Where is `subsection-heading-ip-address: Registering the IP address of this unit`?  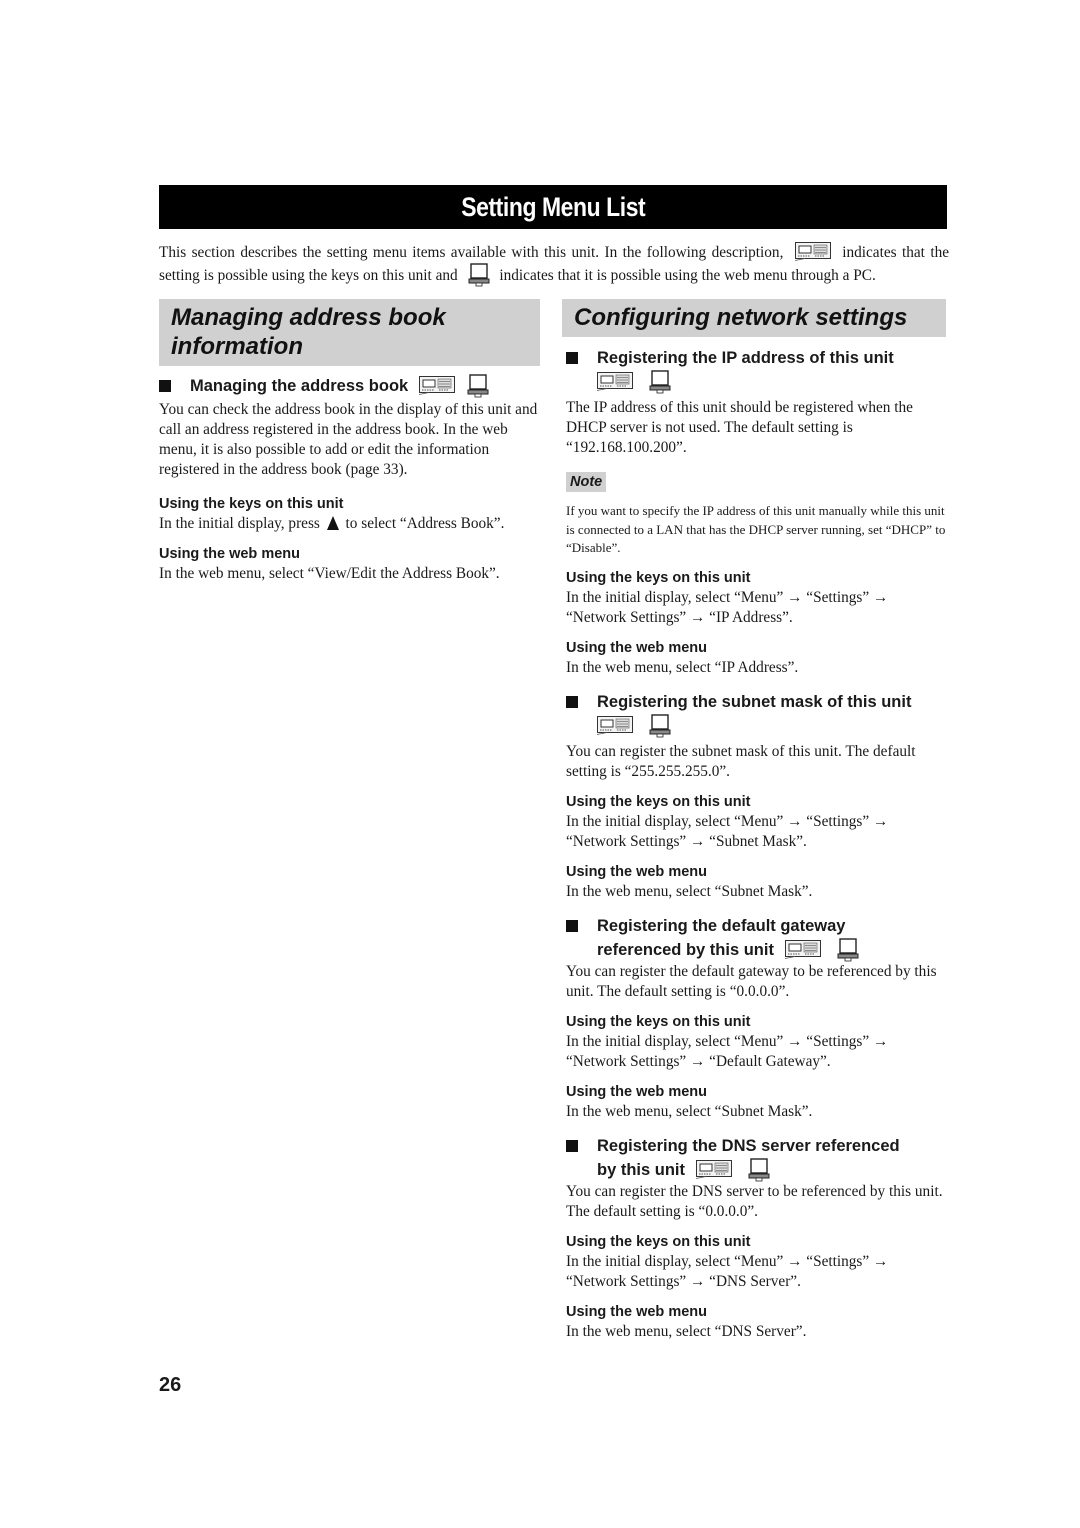 subsection-heading-ip-address: Registering the IP address of this unit is located at coordinates (756, 358).